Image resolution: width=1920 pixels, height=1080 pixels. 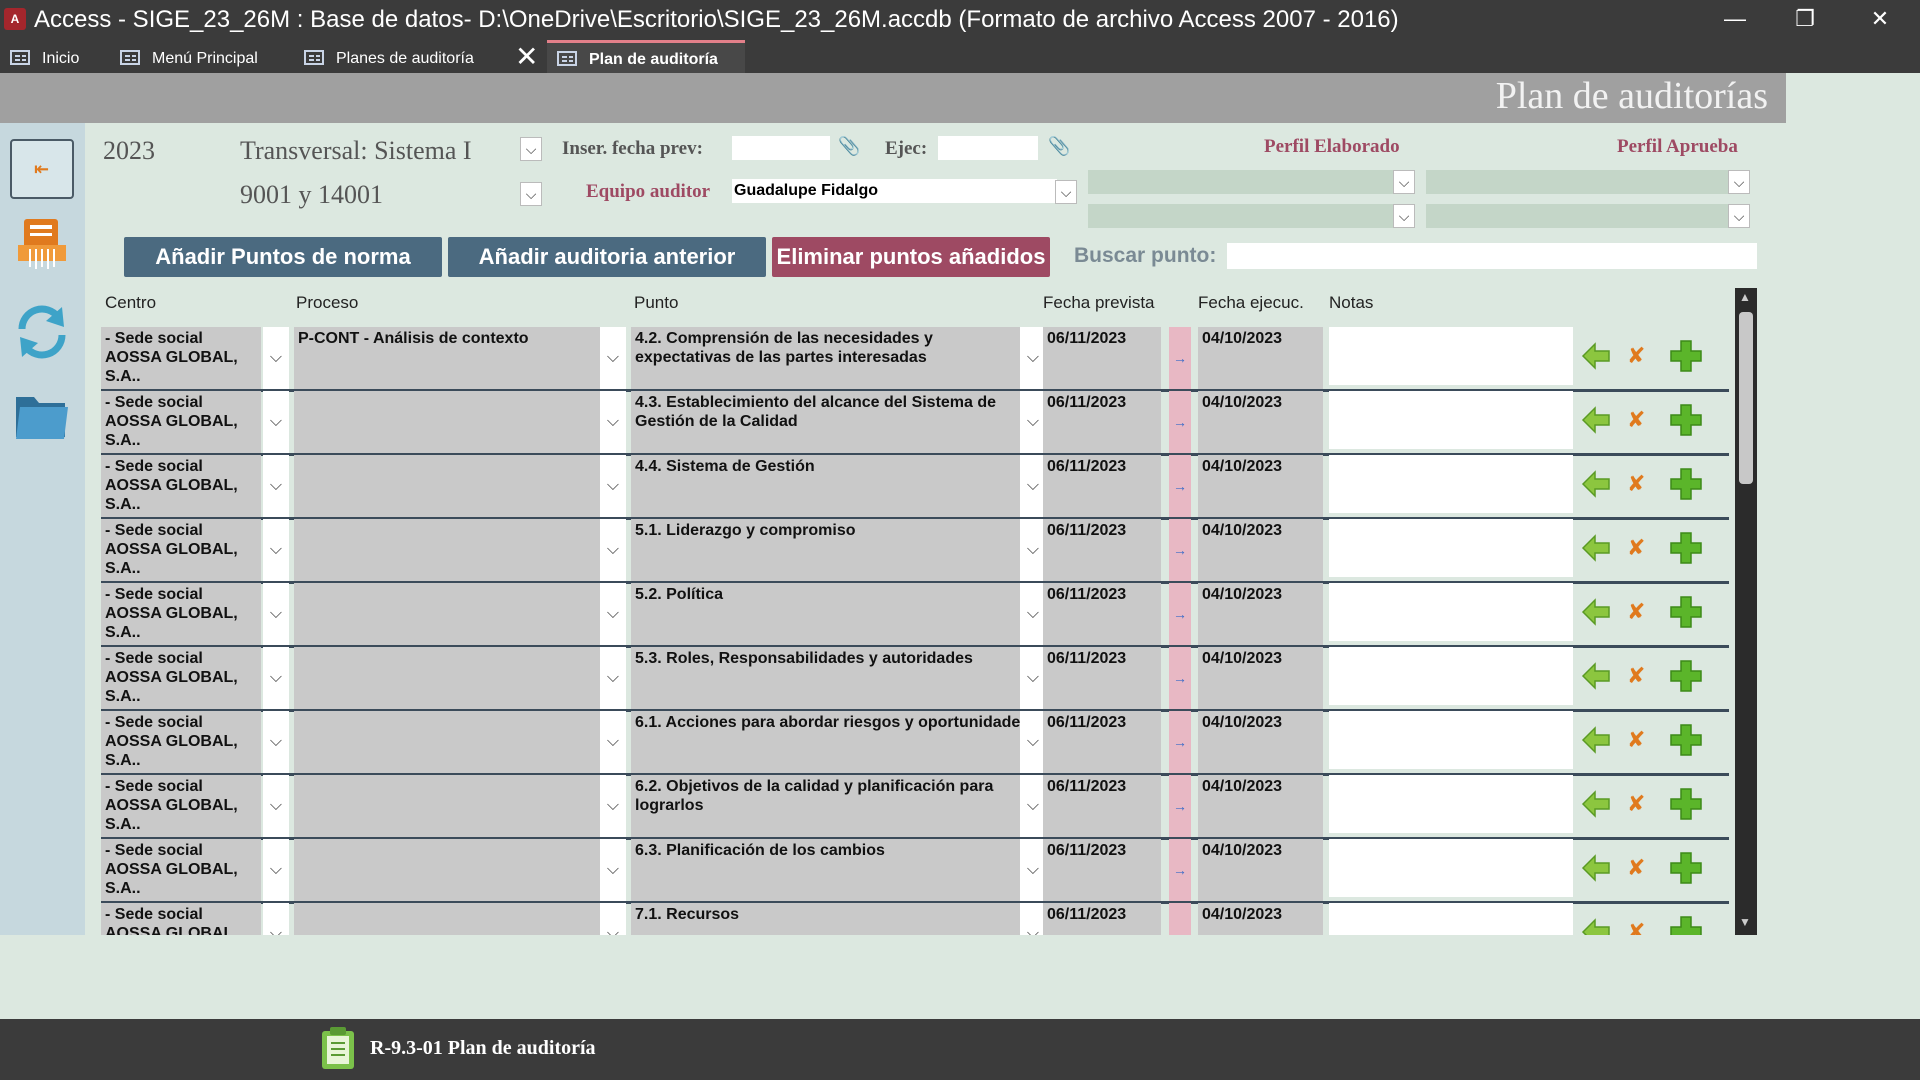 What do you see at coordinates (1404, 216) in the screenshot?
I see `perfil-elaborado-dropdown-2: ⌵` at bounding box center [1404, 216].